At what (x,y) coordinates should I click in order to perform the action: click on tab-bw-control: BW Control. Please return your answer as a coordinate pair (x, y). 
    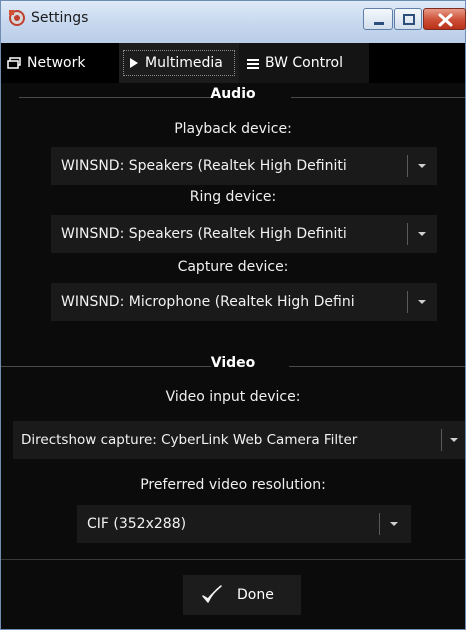
    Looking at the image, I should click on (304, 63).